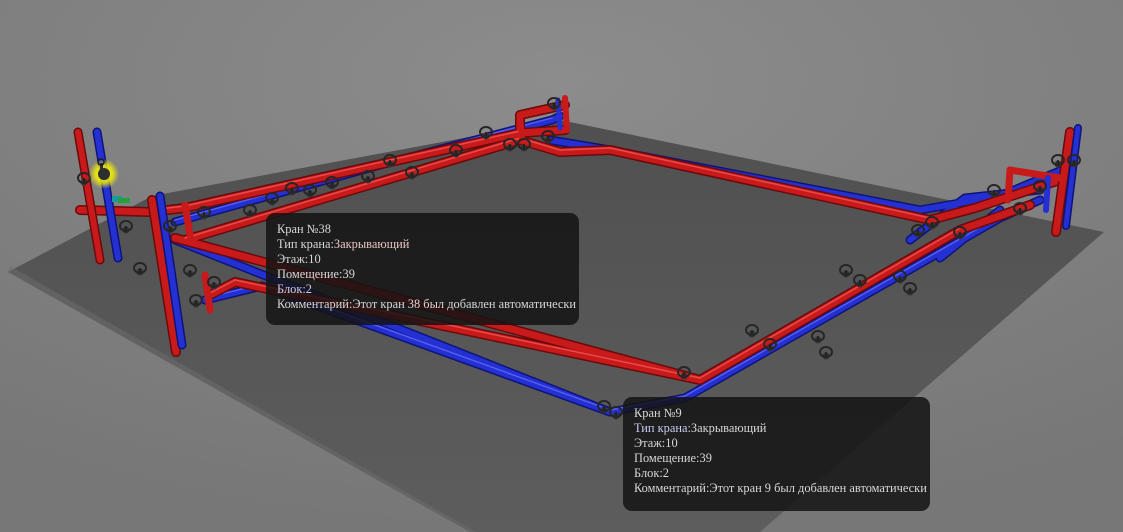  Describe the element at coordinates (464, 304) in the screenshot. I see `valve-comment-value: Этот кран 38 был добавлен автоматически` at that location.